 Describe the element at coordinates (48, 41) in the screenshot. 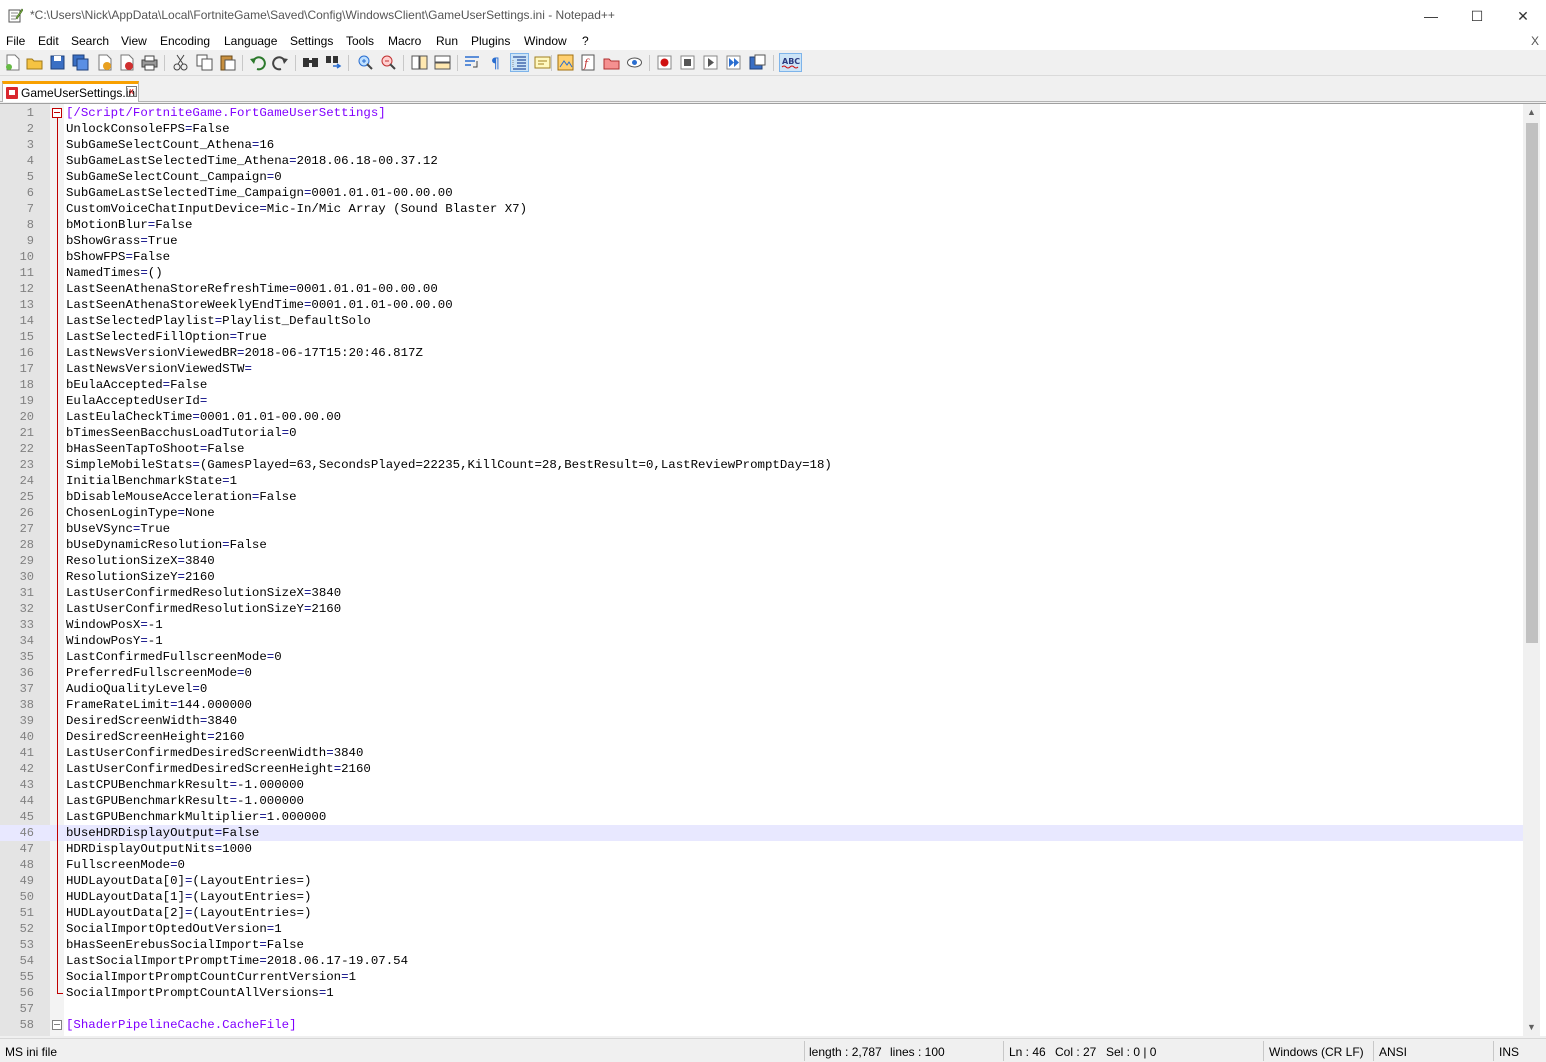

I see `menu-edit: Edit` at that location.